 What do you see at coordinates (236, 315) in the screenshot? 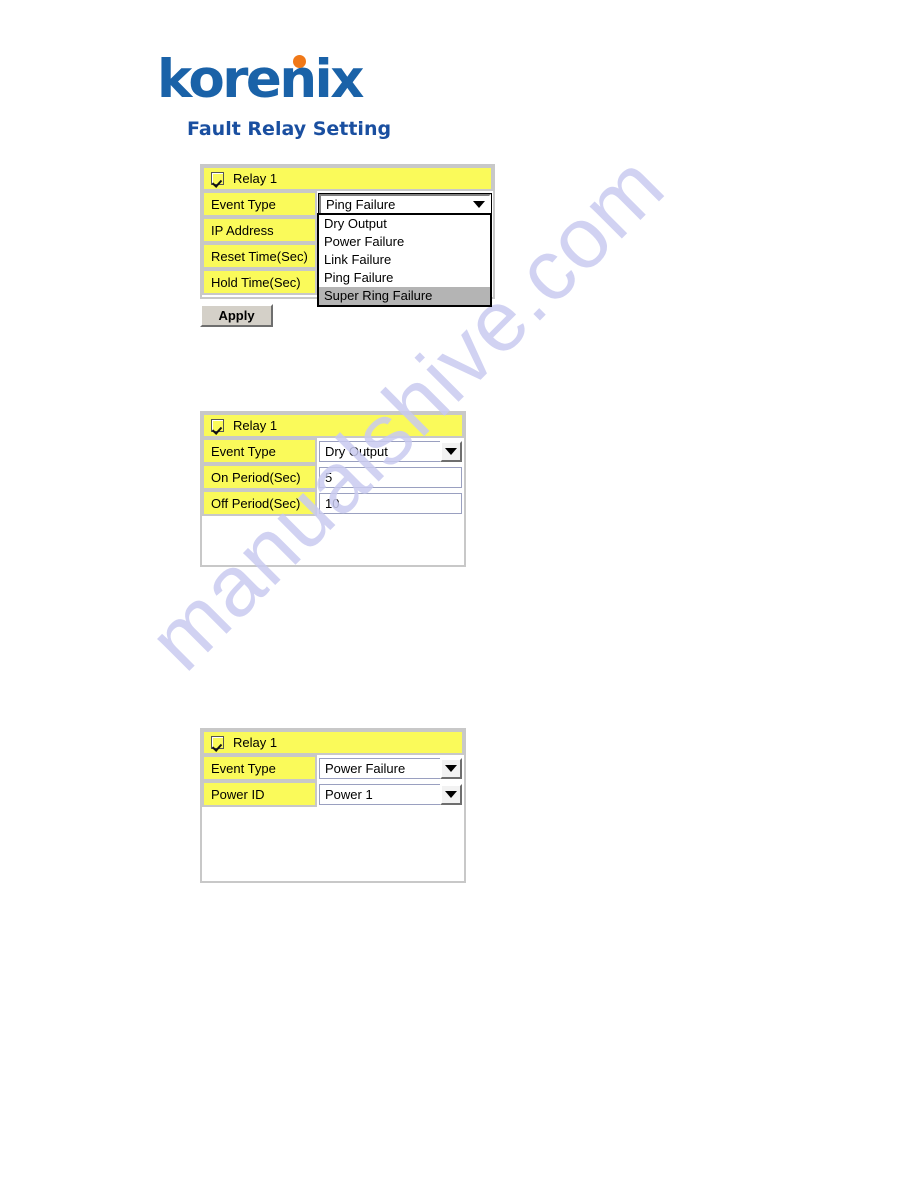
I see `apply-button: Apply` at bounding box center [236, 315].